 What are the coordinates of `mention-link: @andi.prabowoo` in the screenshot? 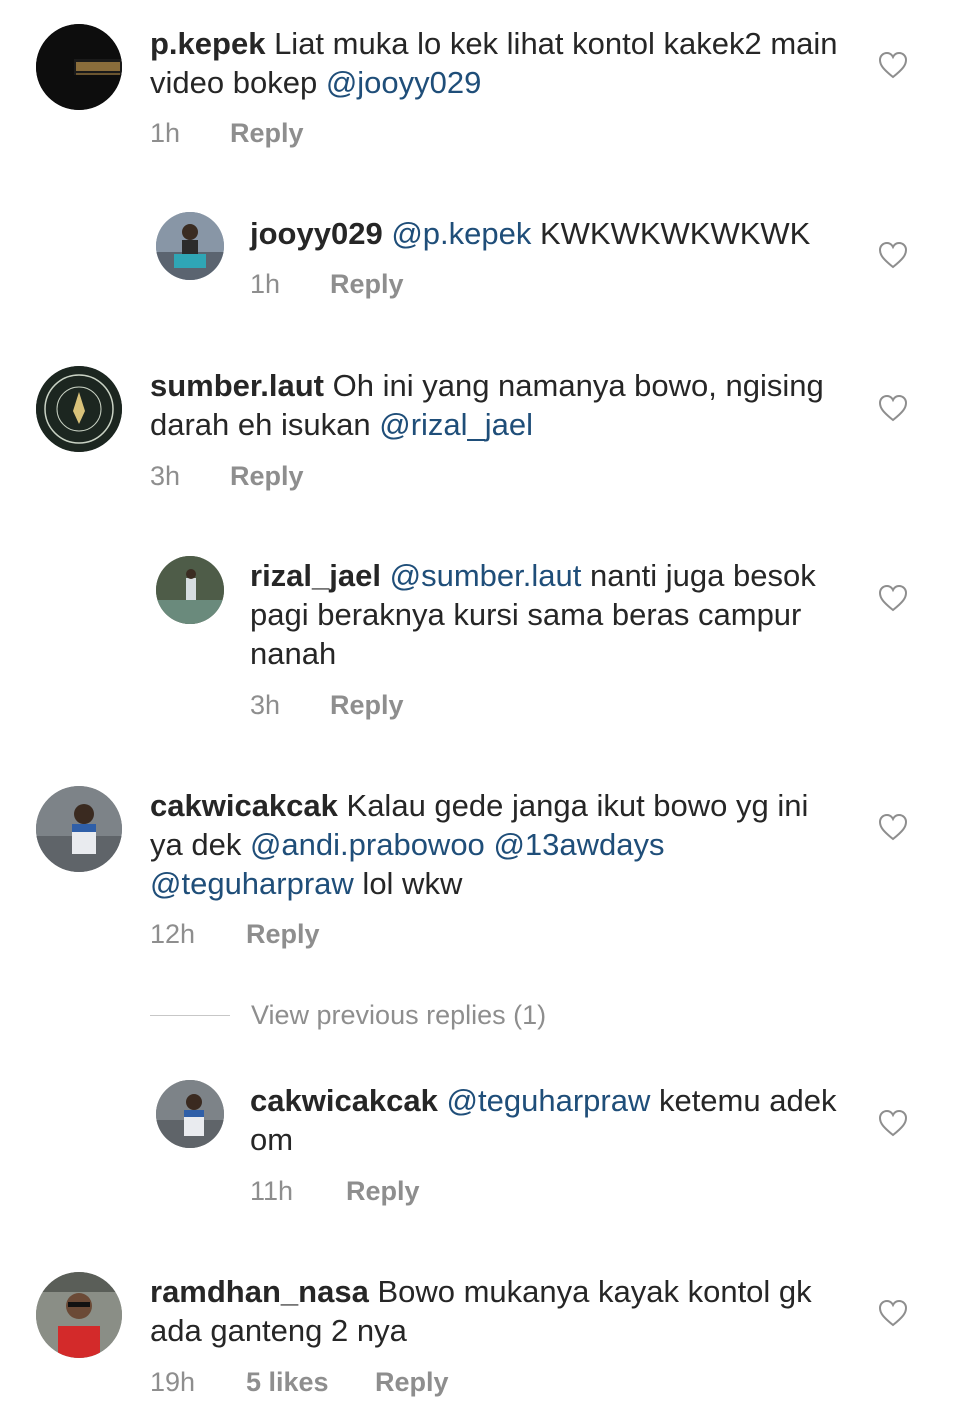 It's located at (367, 844).